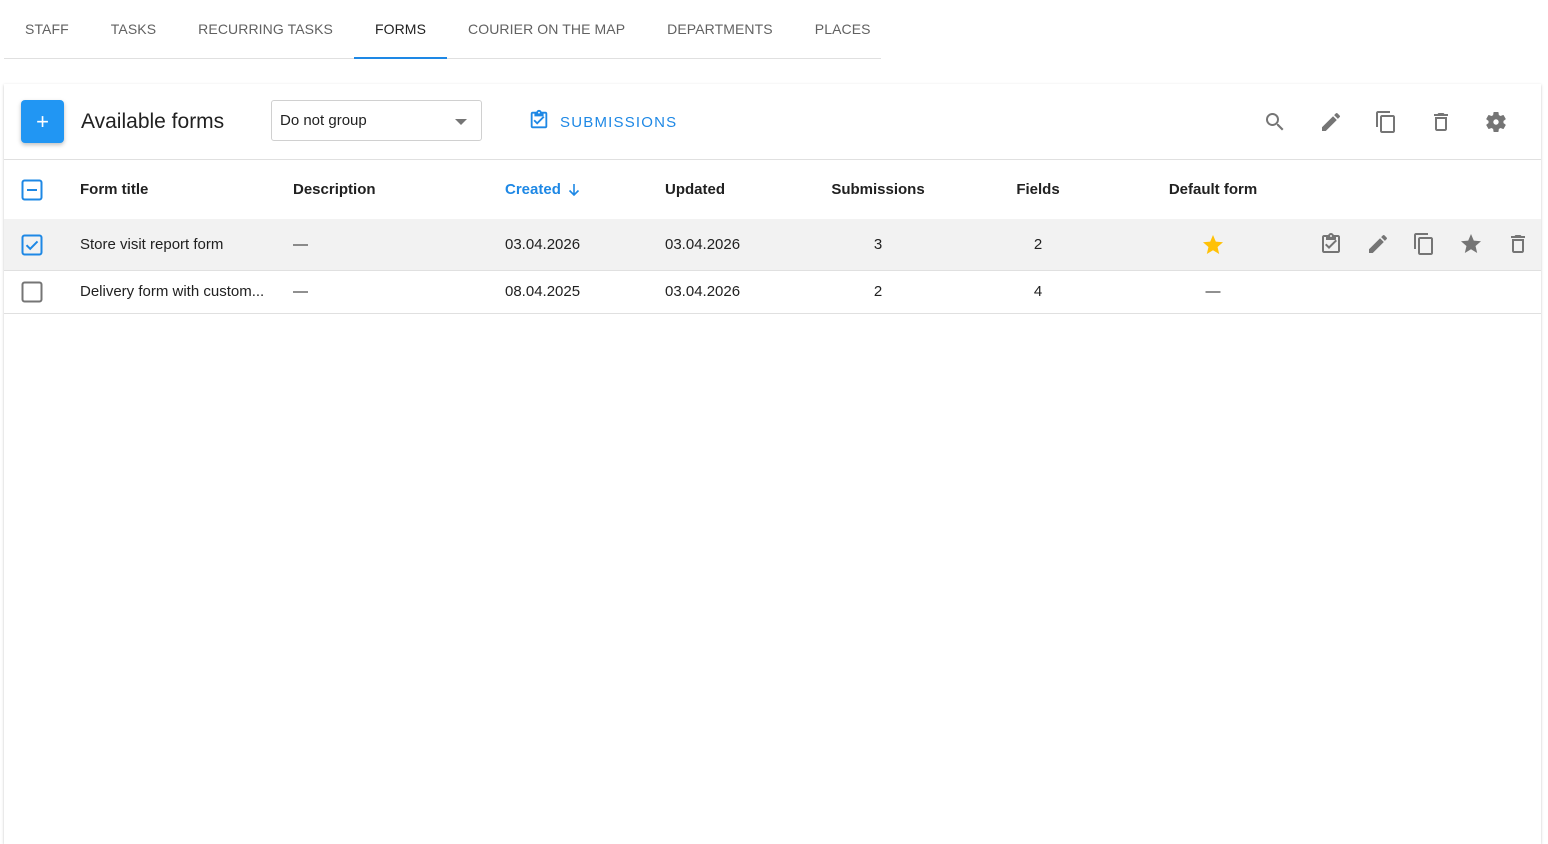 Image resolution: width=1548 pixels, height=844 pixels. What do you see at coordinates (32, 291) in the screenshot?
I see `row-checkbox-unchecked` at bounding box center [32, 291].